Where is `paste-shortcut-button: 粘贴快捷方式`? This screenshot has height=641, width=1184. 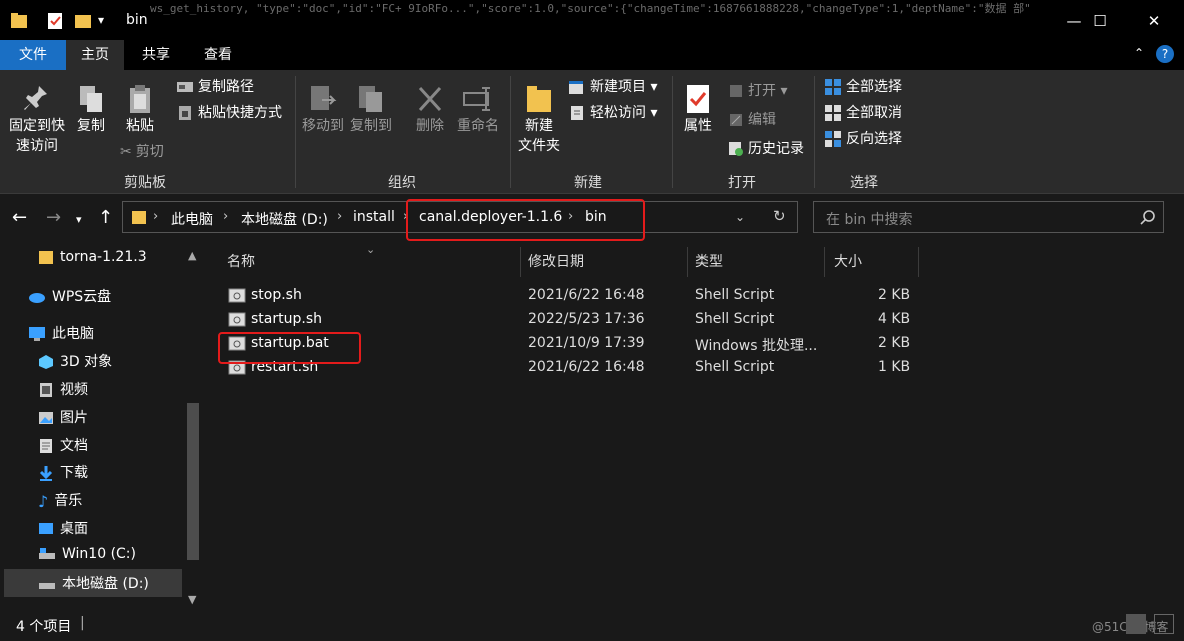 paste-shortcut-button: 粘贴快捷方式 is located at coordinates (229, 113).